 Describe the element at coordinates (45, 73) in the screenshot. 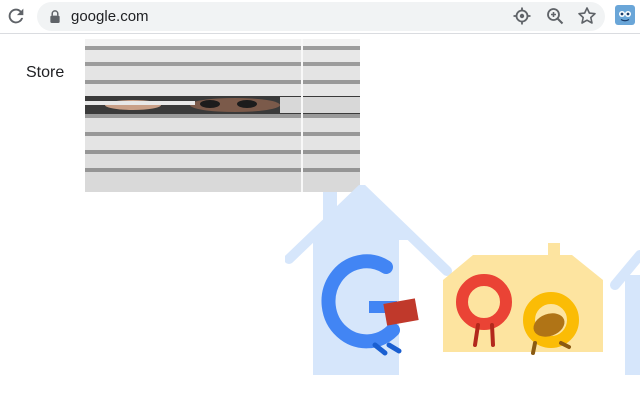

I see `nav-link-store: Store` at that location.